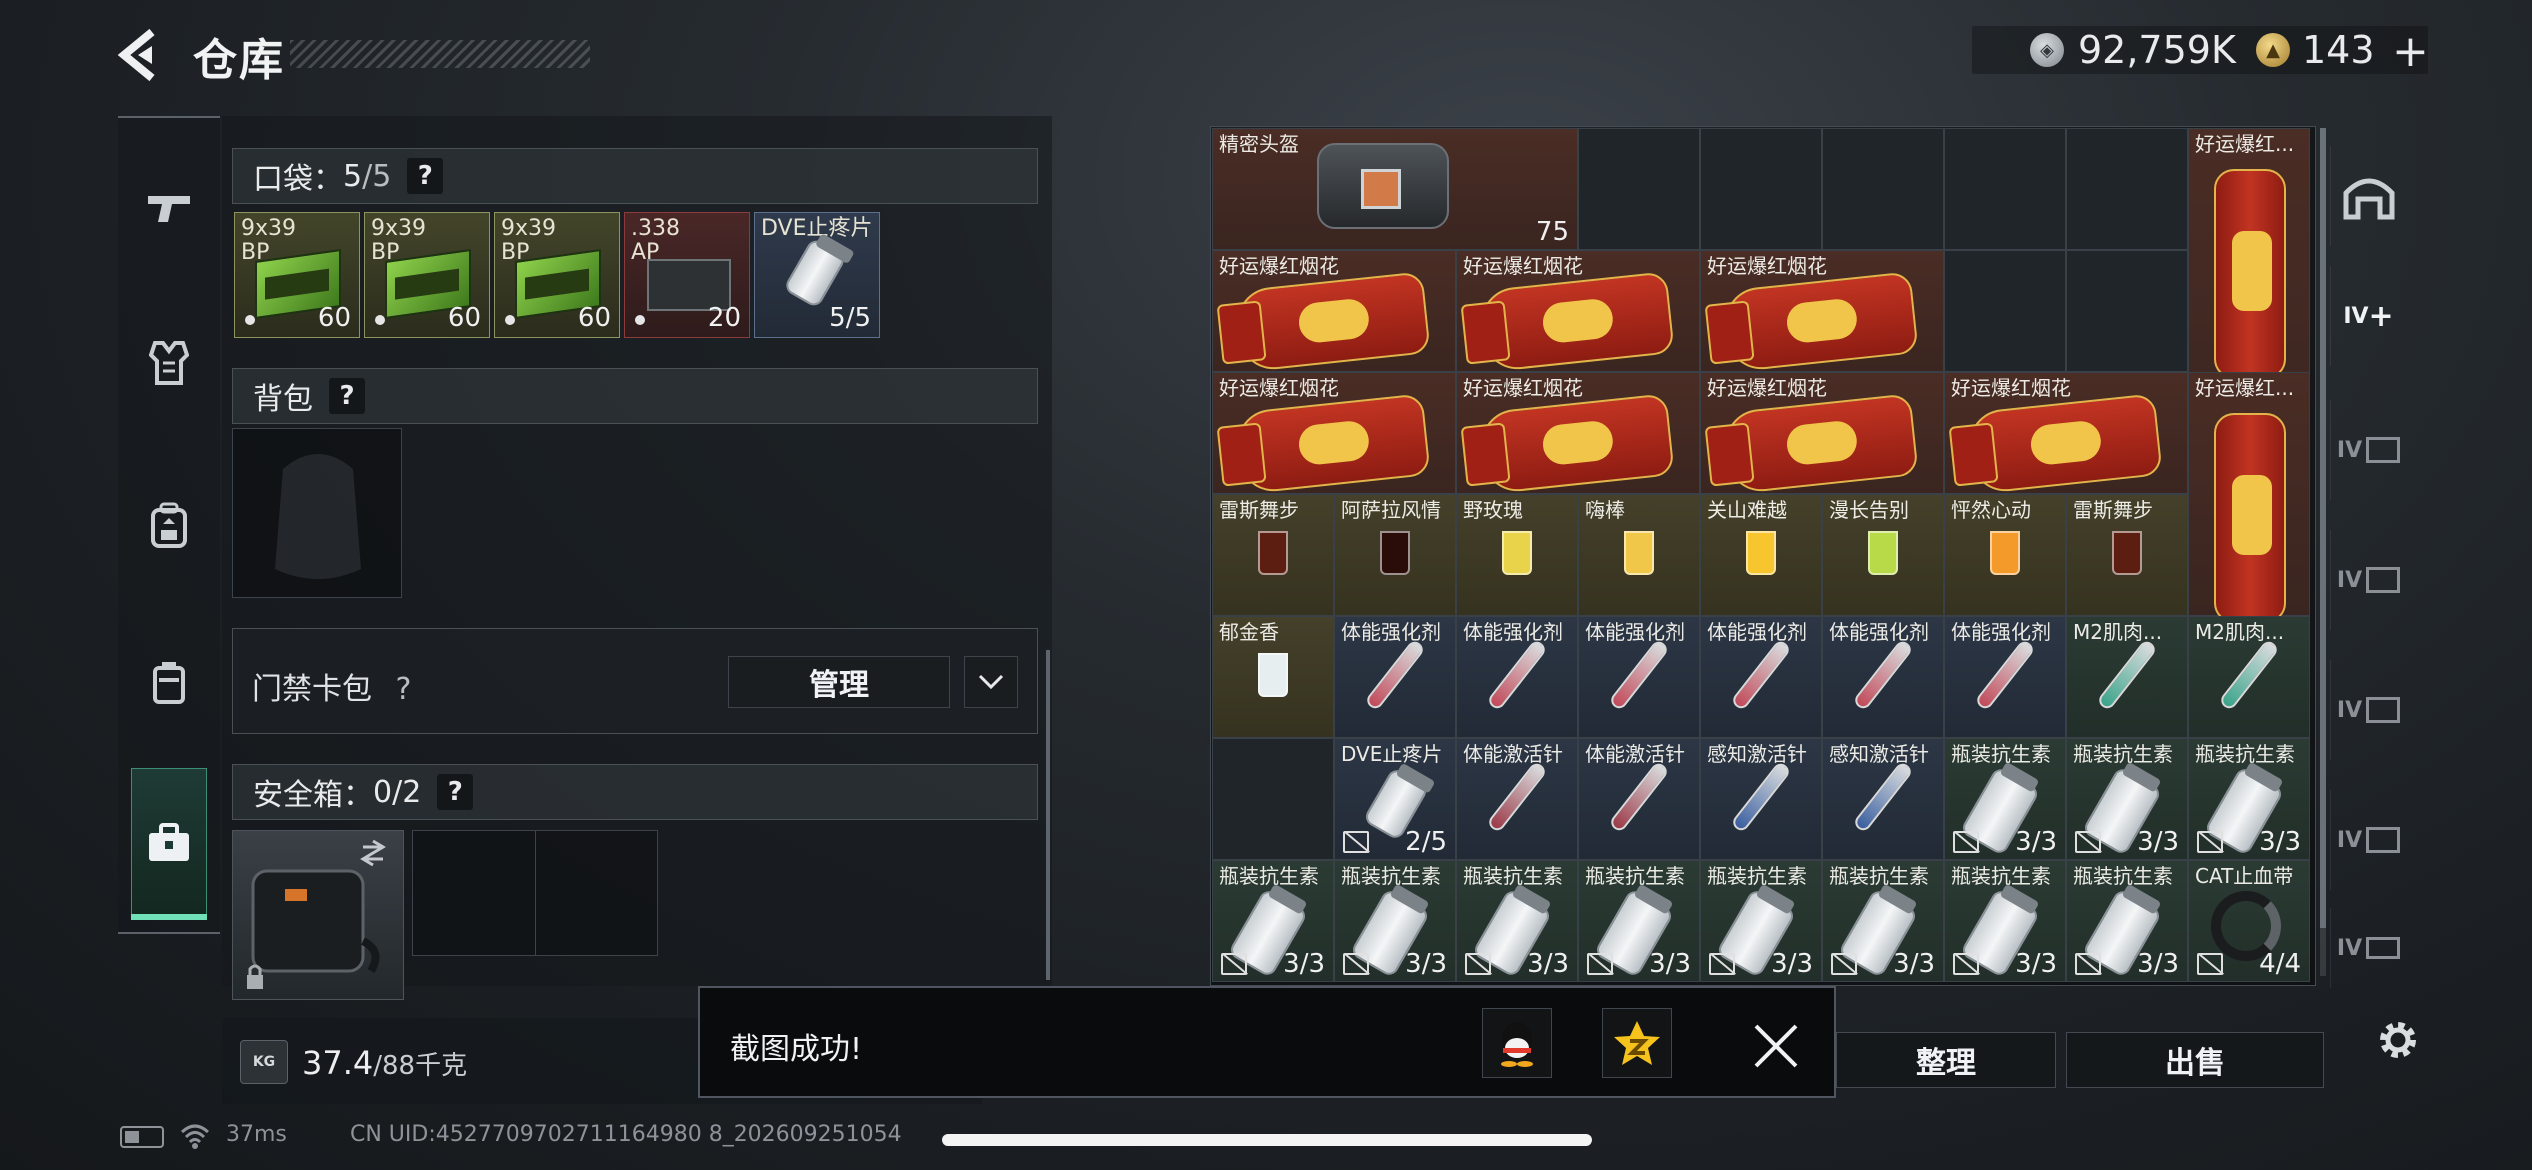  I want to click on nav-safebox, so click(169, 843).